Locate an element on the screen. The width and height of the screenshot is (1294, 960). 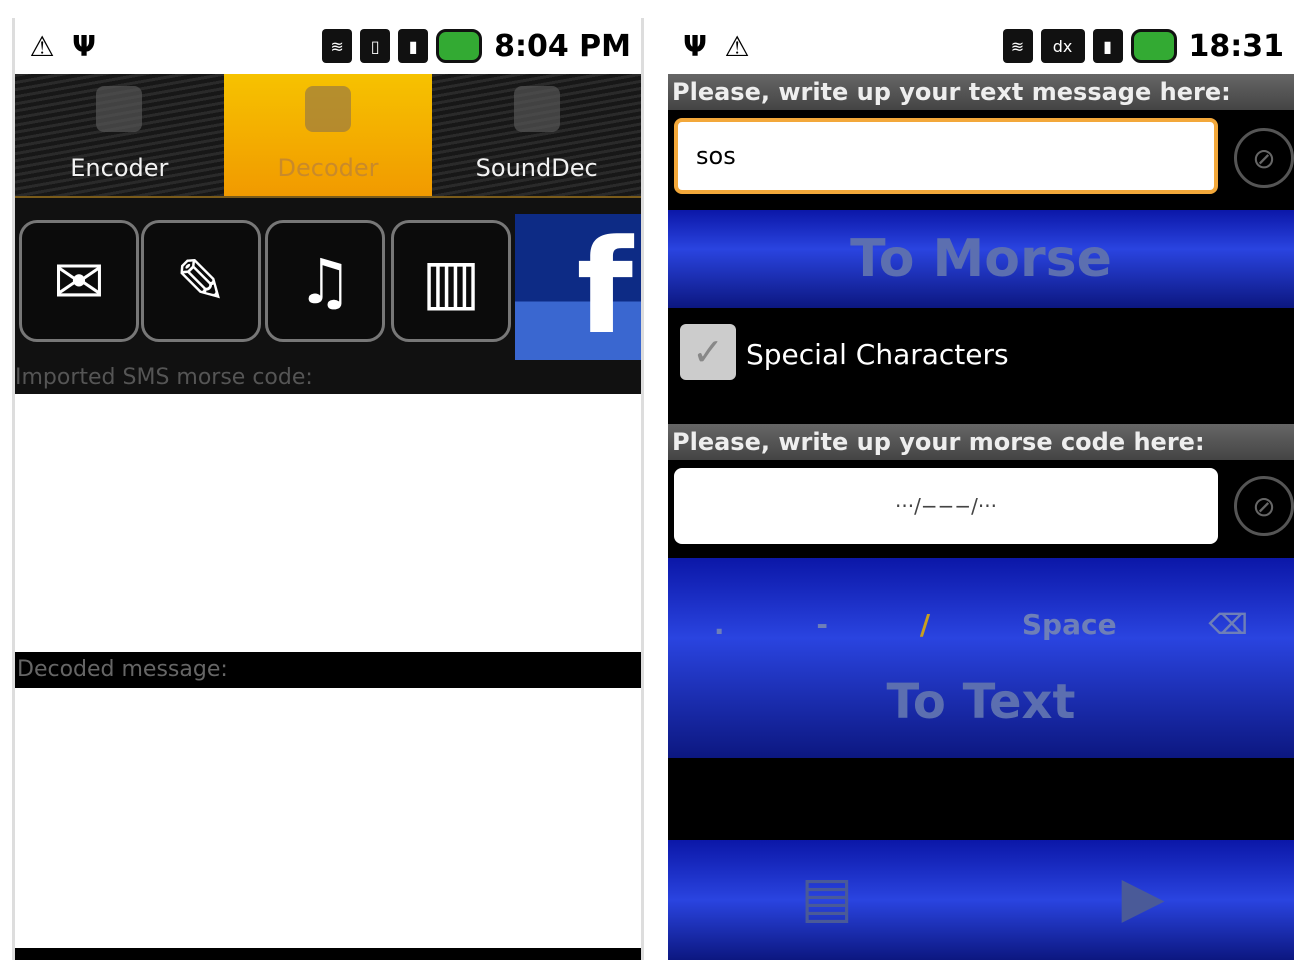
clear-text-button: ⊘ is located at coordinates (1264, 158).